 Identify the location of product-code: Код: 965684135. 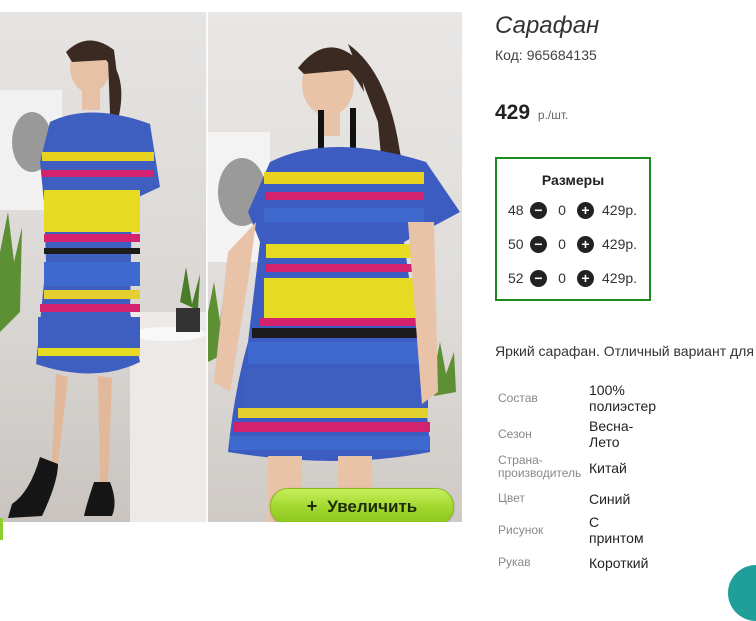
(546, 55).